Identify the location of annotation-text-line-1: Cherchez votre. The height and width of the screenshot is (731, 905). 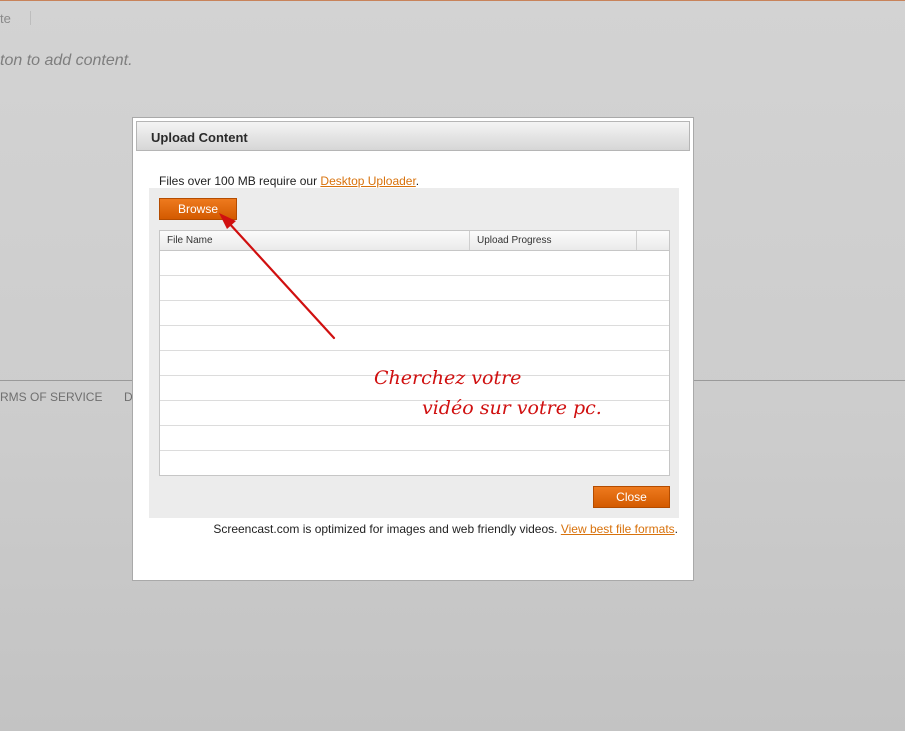
(448, 378).